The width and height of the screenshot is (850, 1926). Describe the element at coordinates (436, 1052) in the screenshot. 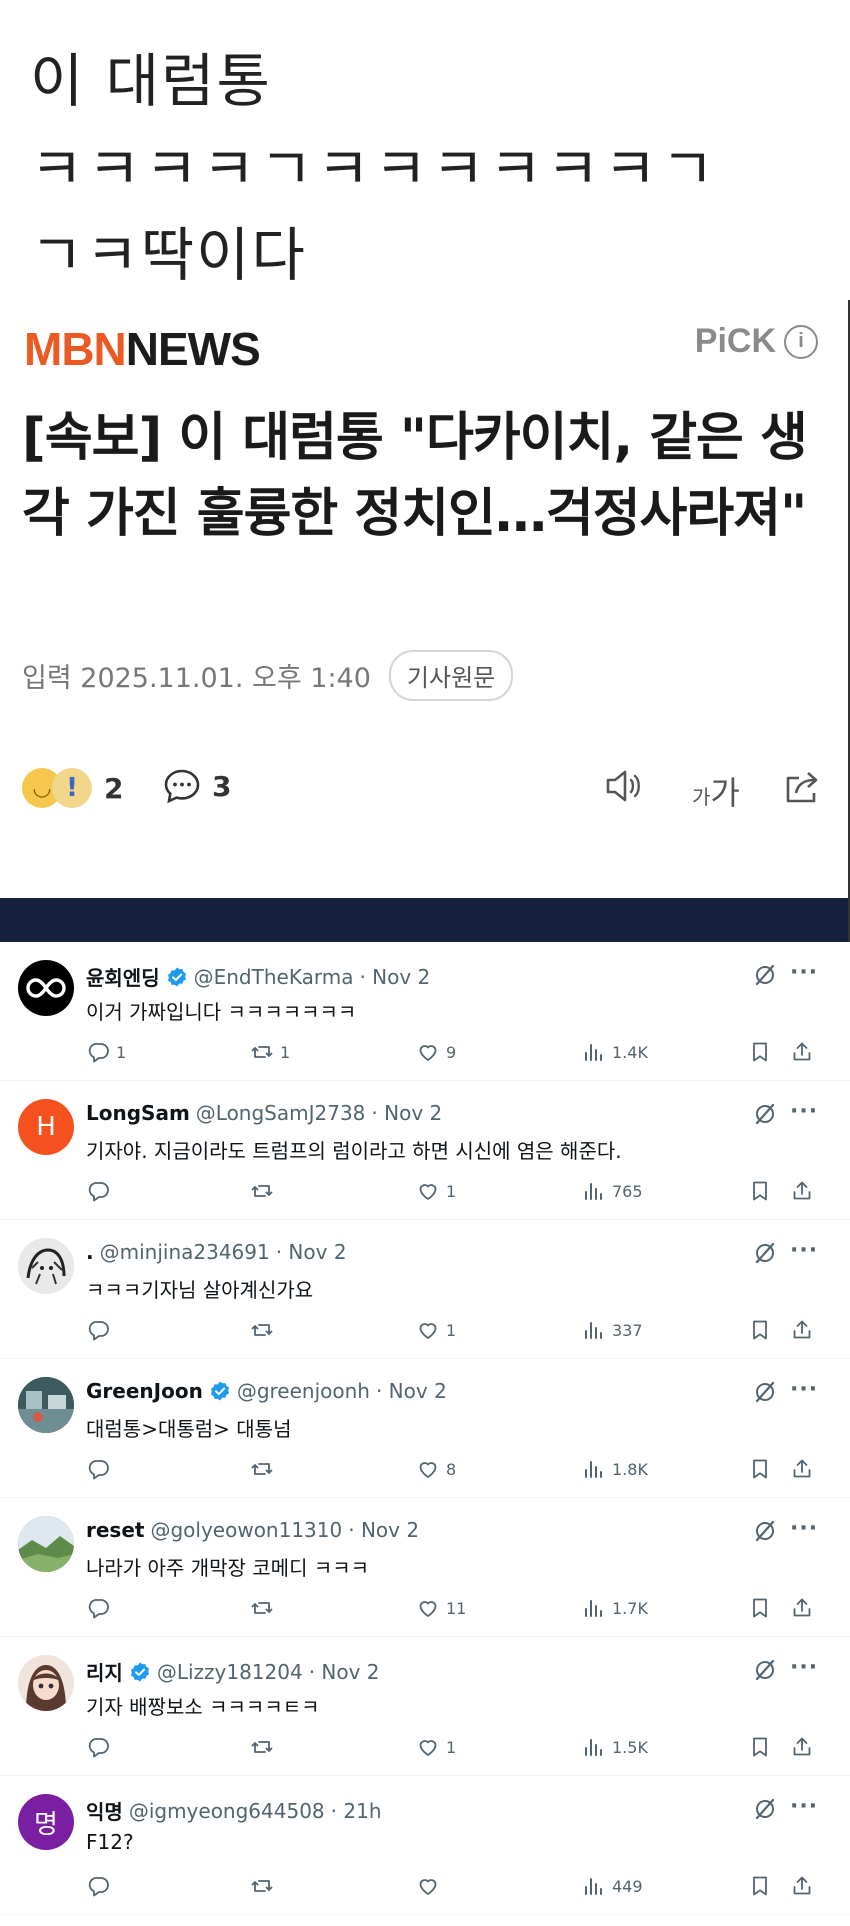

I see `like-button: 9` at that location.